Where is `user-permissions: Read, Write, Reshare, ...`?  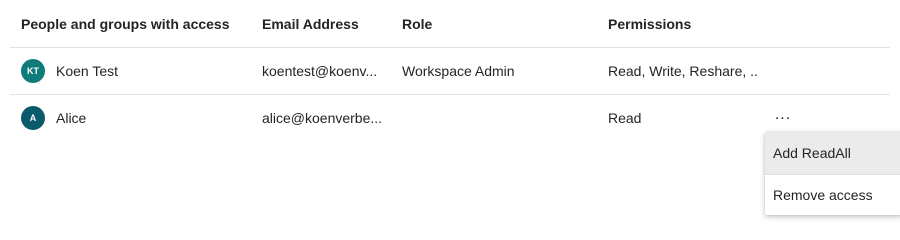
user-permissions: Read, Write, Reshare, ... is located at coordinates (683, 71).